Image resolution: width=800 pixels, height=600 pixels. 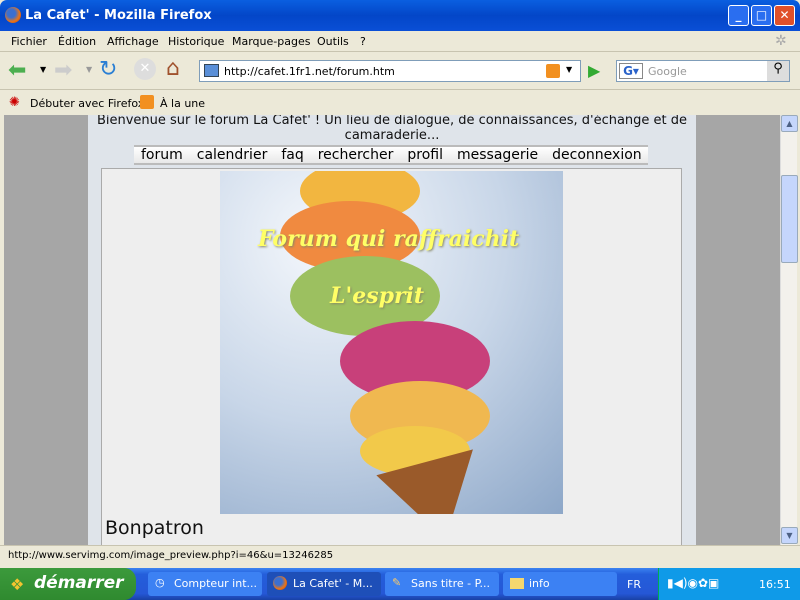 What do you see at coordinates (145, 69) in the screenshot?
I see `stop-icon: ✕` at bounding box center [145, 69].